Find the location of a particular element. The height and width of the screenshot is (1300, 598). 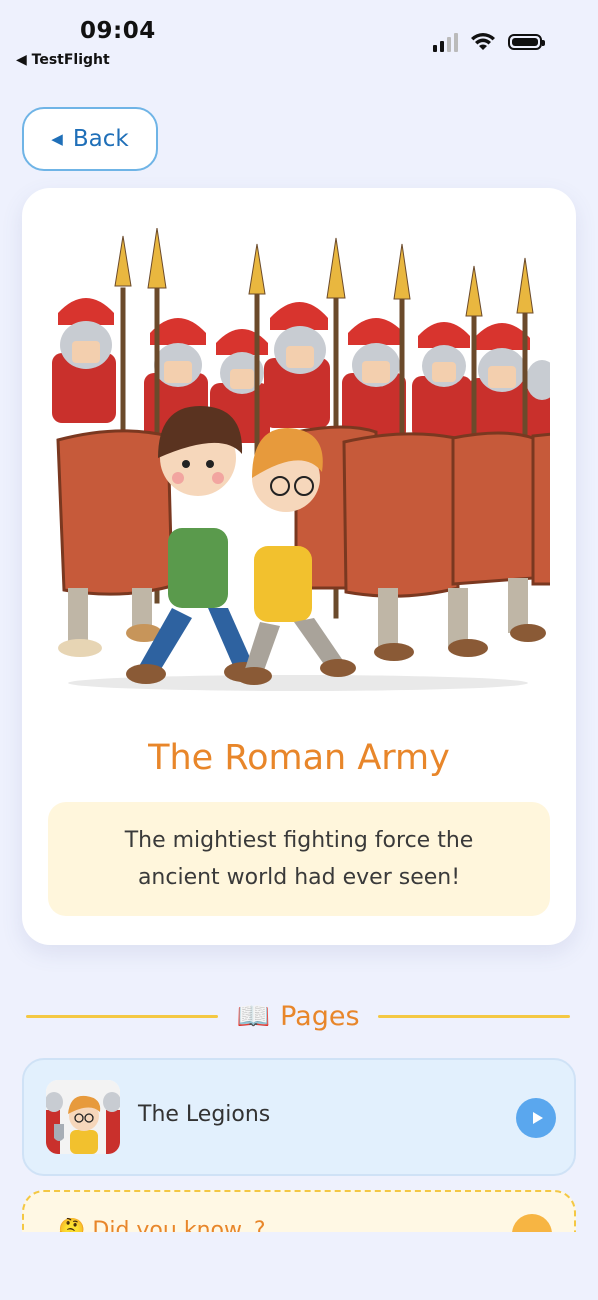

thinking-face-icon: 🤔 is located at coordinates (72, 1225).